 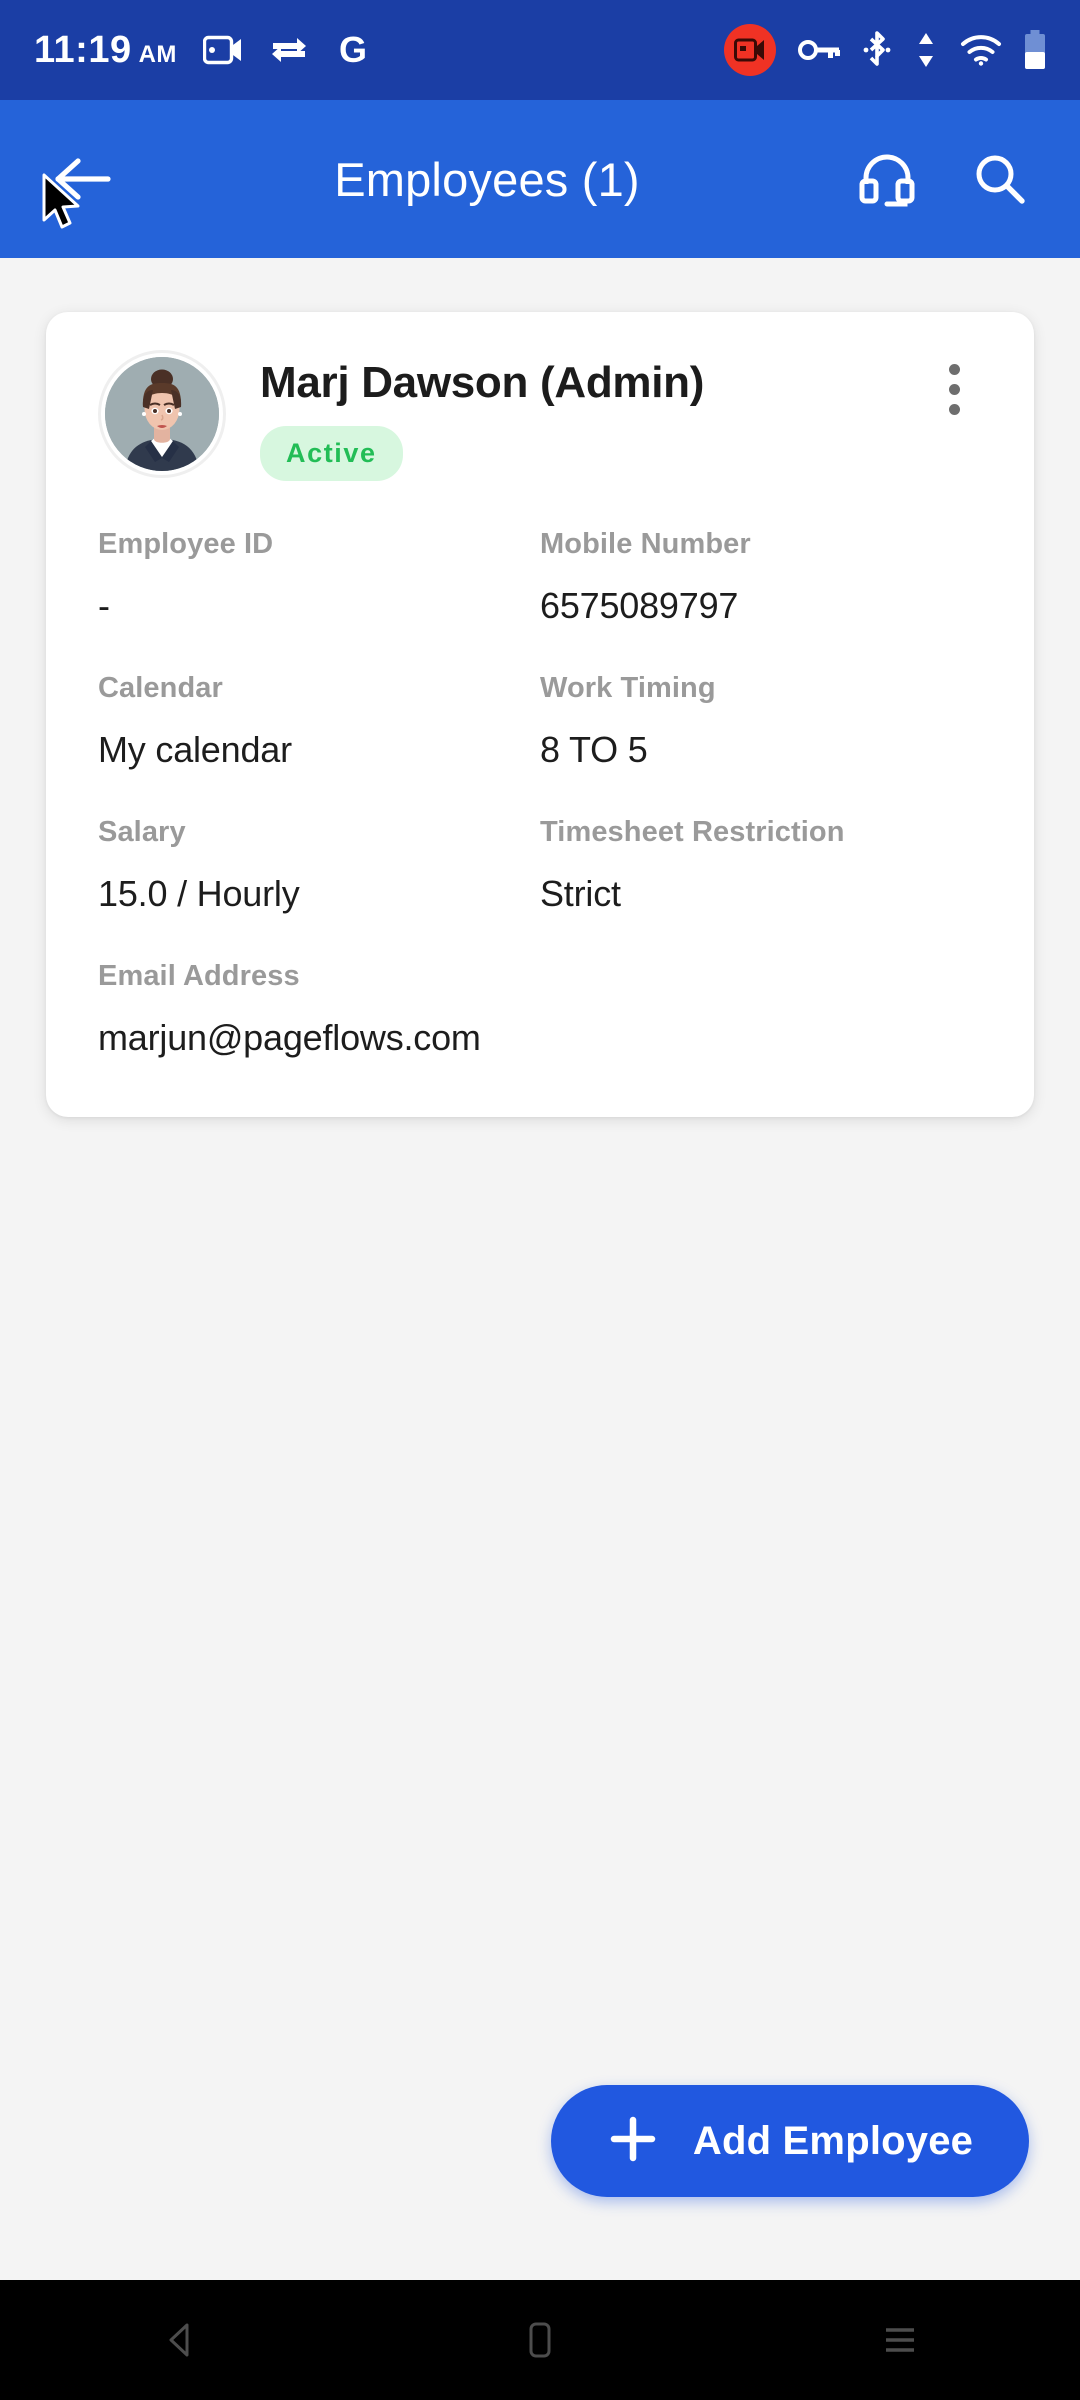 I want to click on status-bar-right, so click(x=885, y=50).